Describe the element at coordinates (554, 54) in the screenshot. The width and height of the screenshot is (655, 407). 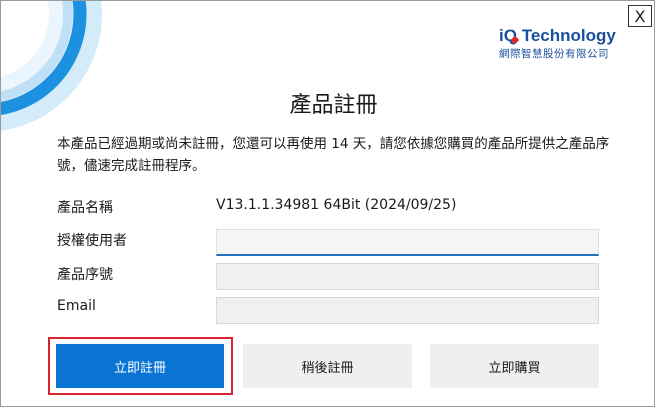
I see `logo-company-name: 網際智慧股份有限公司` at that location.